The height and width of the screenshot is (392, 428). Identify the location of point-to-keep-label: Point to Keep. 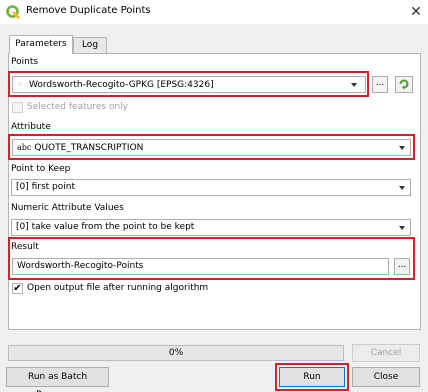
(41, 169).